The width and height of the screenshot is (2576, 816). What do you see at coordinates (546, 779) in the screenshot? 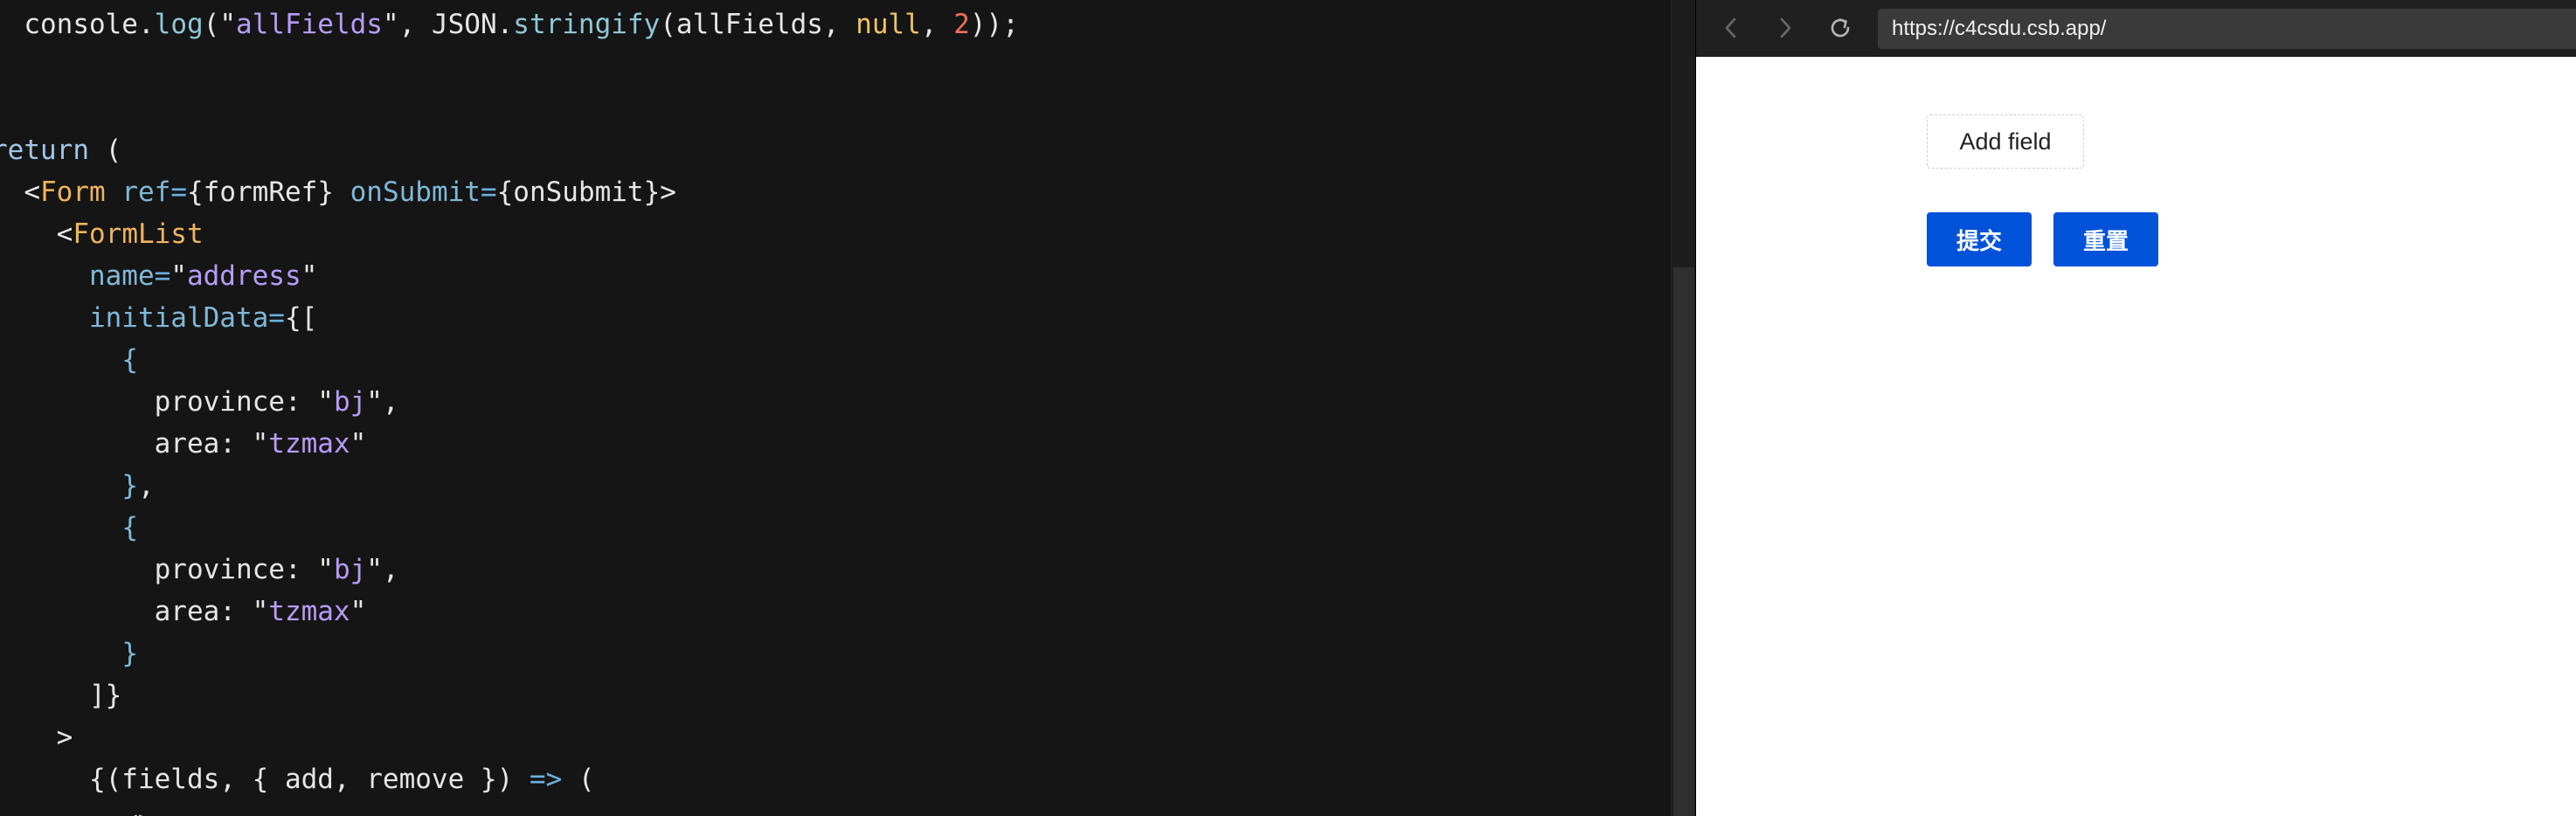
I see `code-token: =>` at bounding box center [546, 779].